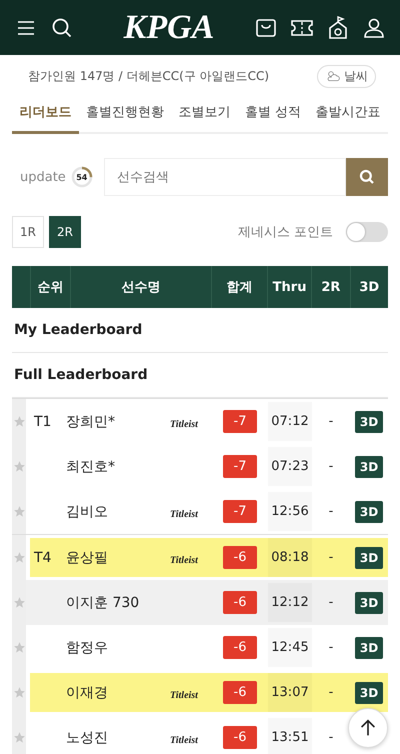 The height and width of the screenshot is (754, 400). Describe the element at coordinates (290, 647) in the screenshot. I see `thru-time: 12:45` at that location.